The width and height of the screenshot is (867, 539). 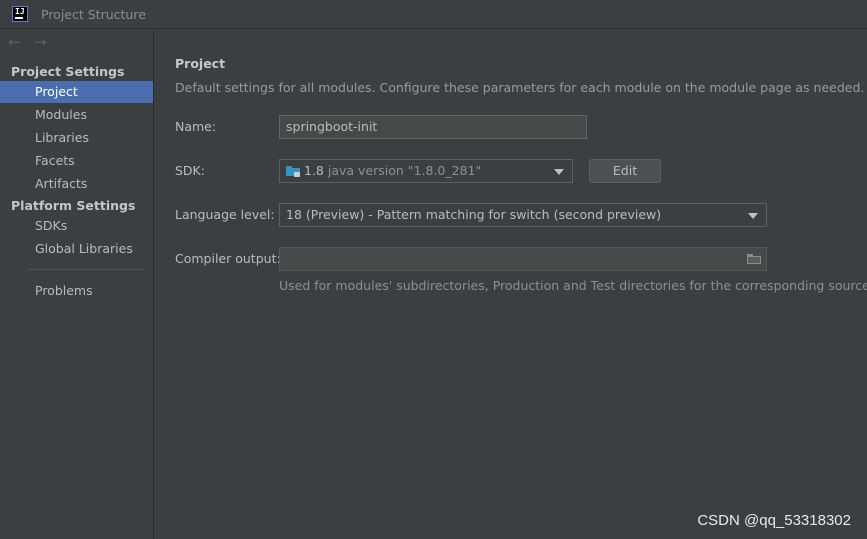 What do you see at coordinates (76, 115) in the screenshot?
I see `sidebar-item-modules: Modules` at bounding box center [76, 115].